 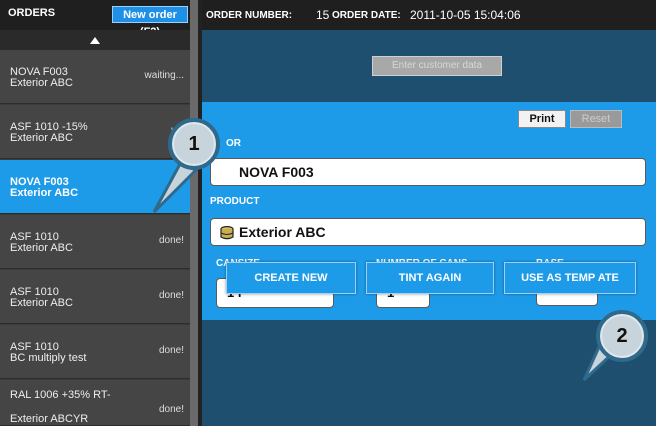 What do you see at coordinates (542, 119) in the screenshot?
I see `print-button: Print` at bounding box center [542, 119].